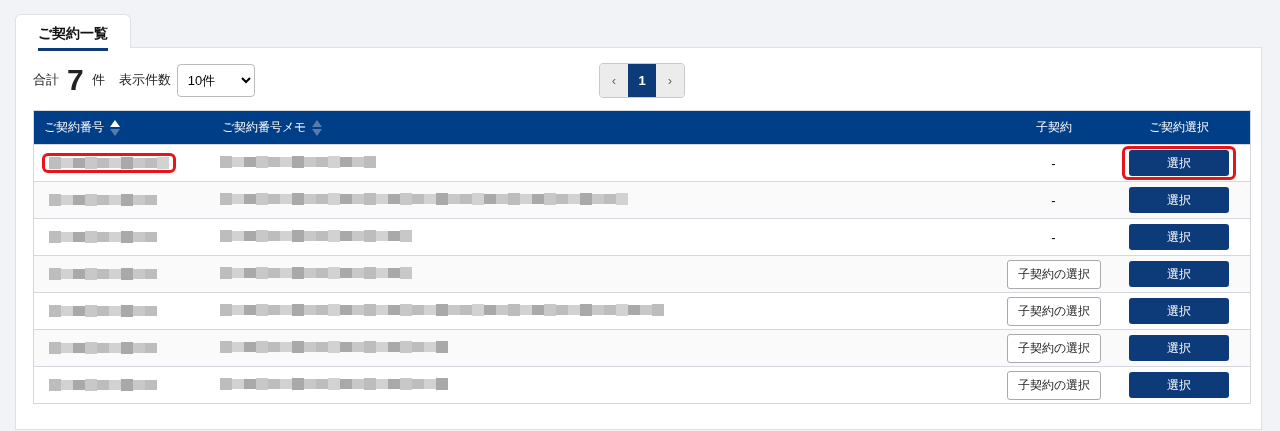  I want to click on next-page-button: ›, so click(670, 80).